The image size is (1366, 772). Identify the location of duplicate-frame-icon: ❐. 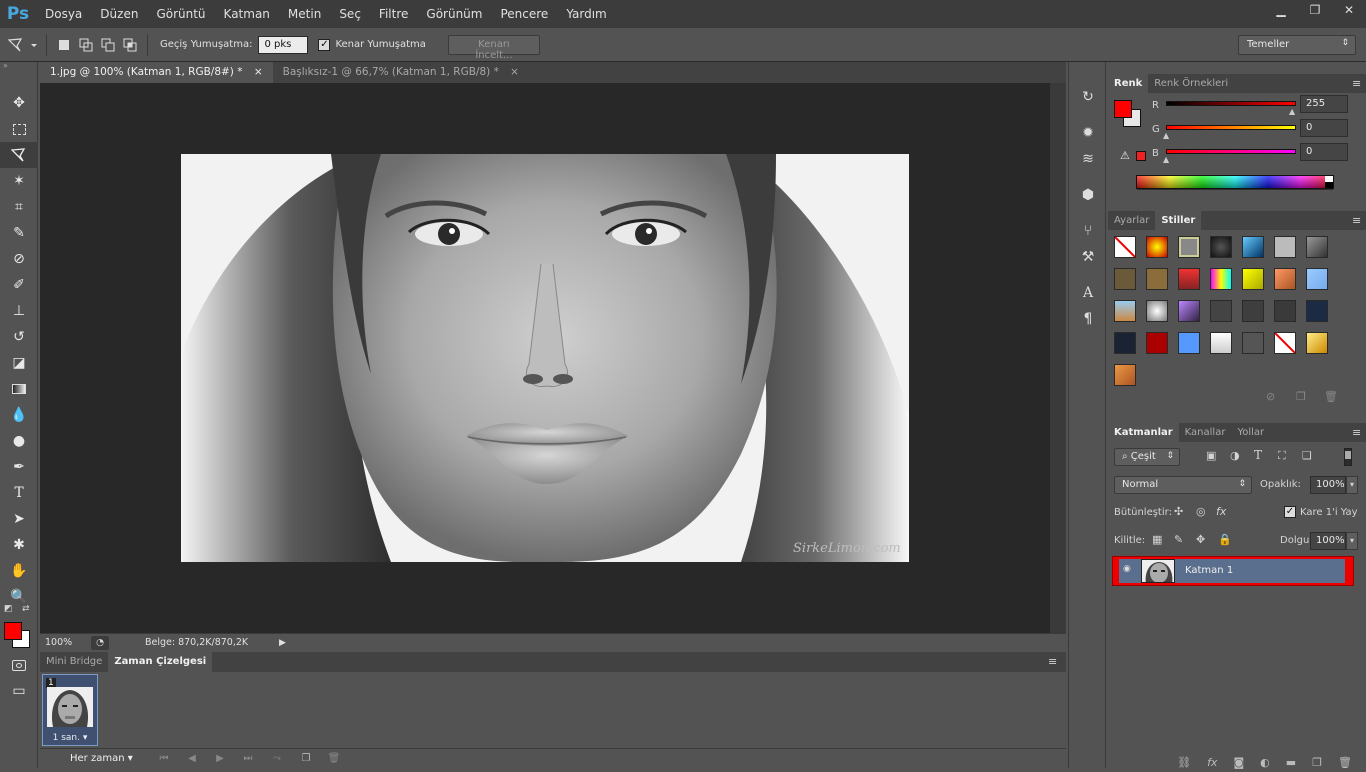
(306, 758).